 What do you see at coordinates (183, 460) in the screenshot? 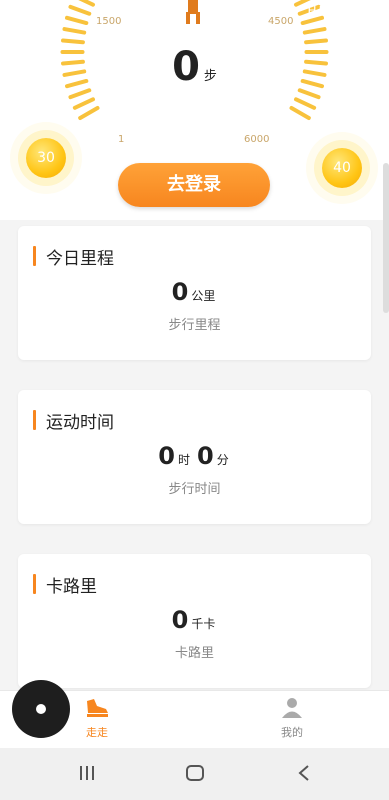
I see `hours-unit: 时` at bounding box center [183, 460].